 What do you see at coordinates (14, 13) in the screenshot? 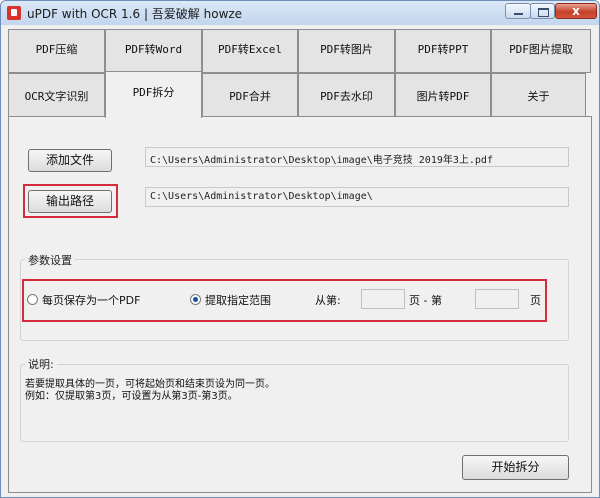
I see `pdf-app-icon` at bounding box center [14, 13].